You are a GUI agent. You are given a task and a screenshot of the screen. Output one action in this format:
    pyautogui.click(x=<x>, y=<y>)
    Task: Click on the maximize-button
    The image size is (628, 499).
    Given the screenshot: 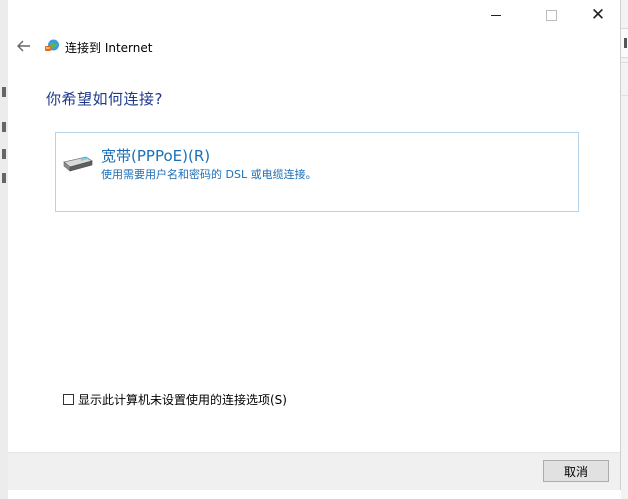 What is the action you would take?
    pyautogui.click(x=551, y=15)
    